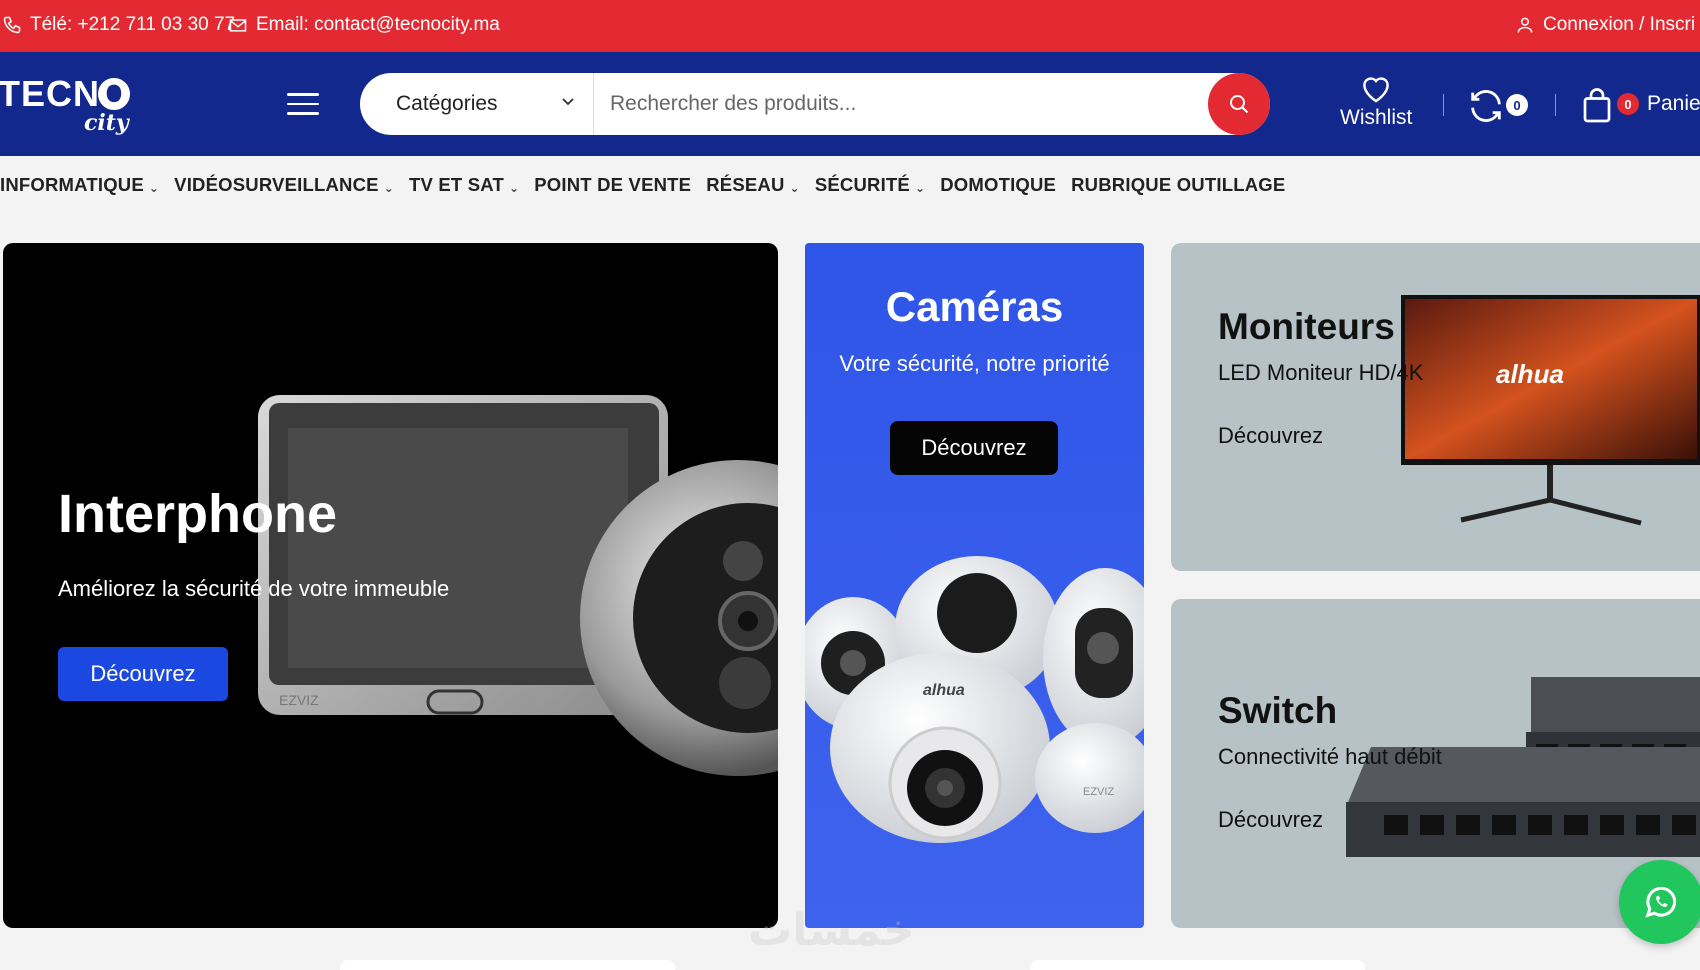  What do you see at coordinates (1525, 25) in the screenshot?
I see `user-icon` at bounding box center [1525, 25].